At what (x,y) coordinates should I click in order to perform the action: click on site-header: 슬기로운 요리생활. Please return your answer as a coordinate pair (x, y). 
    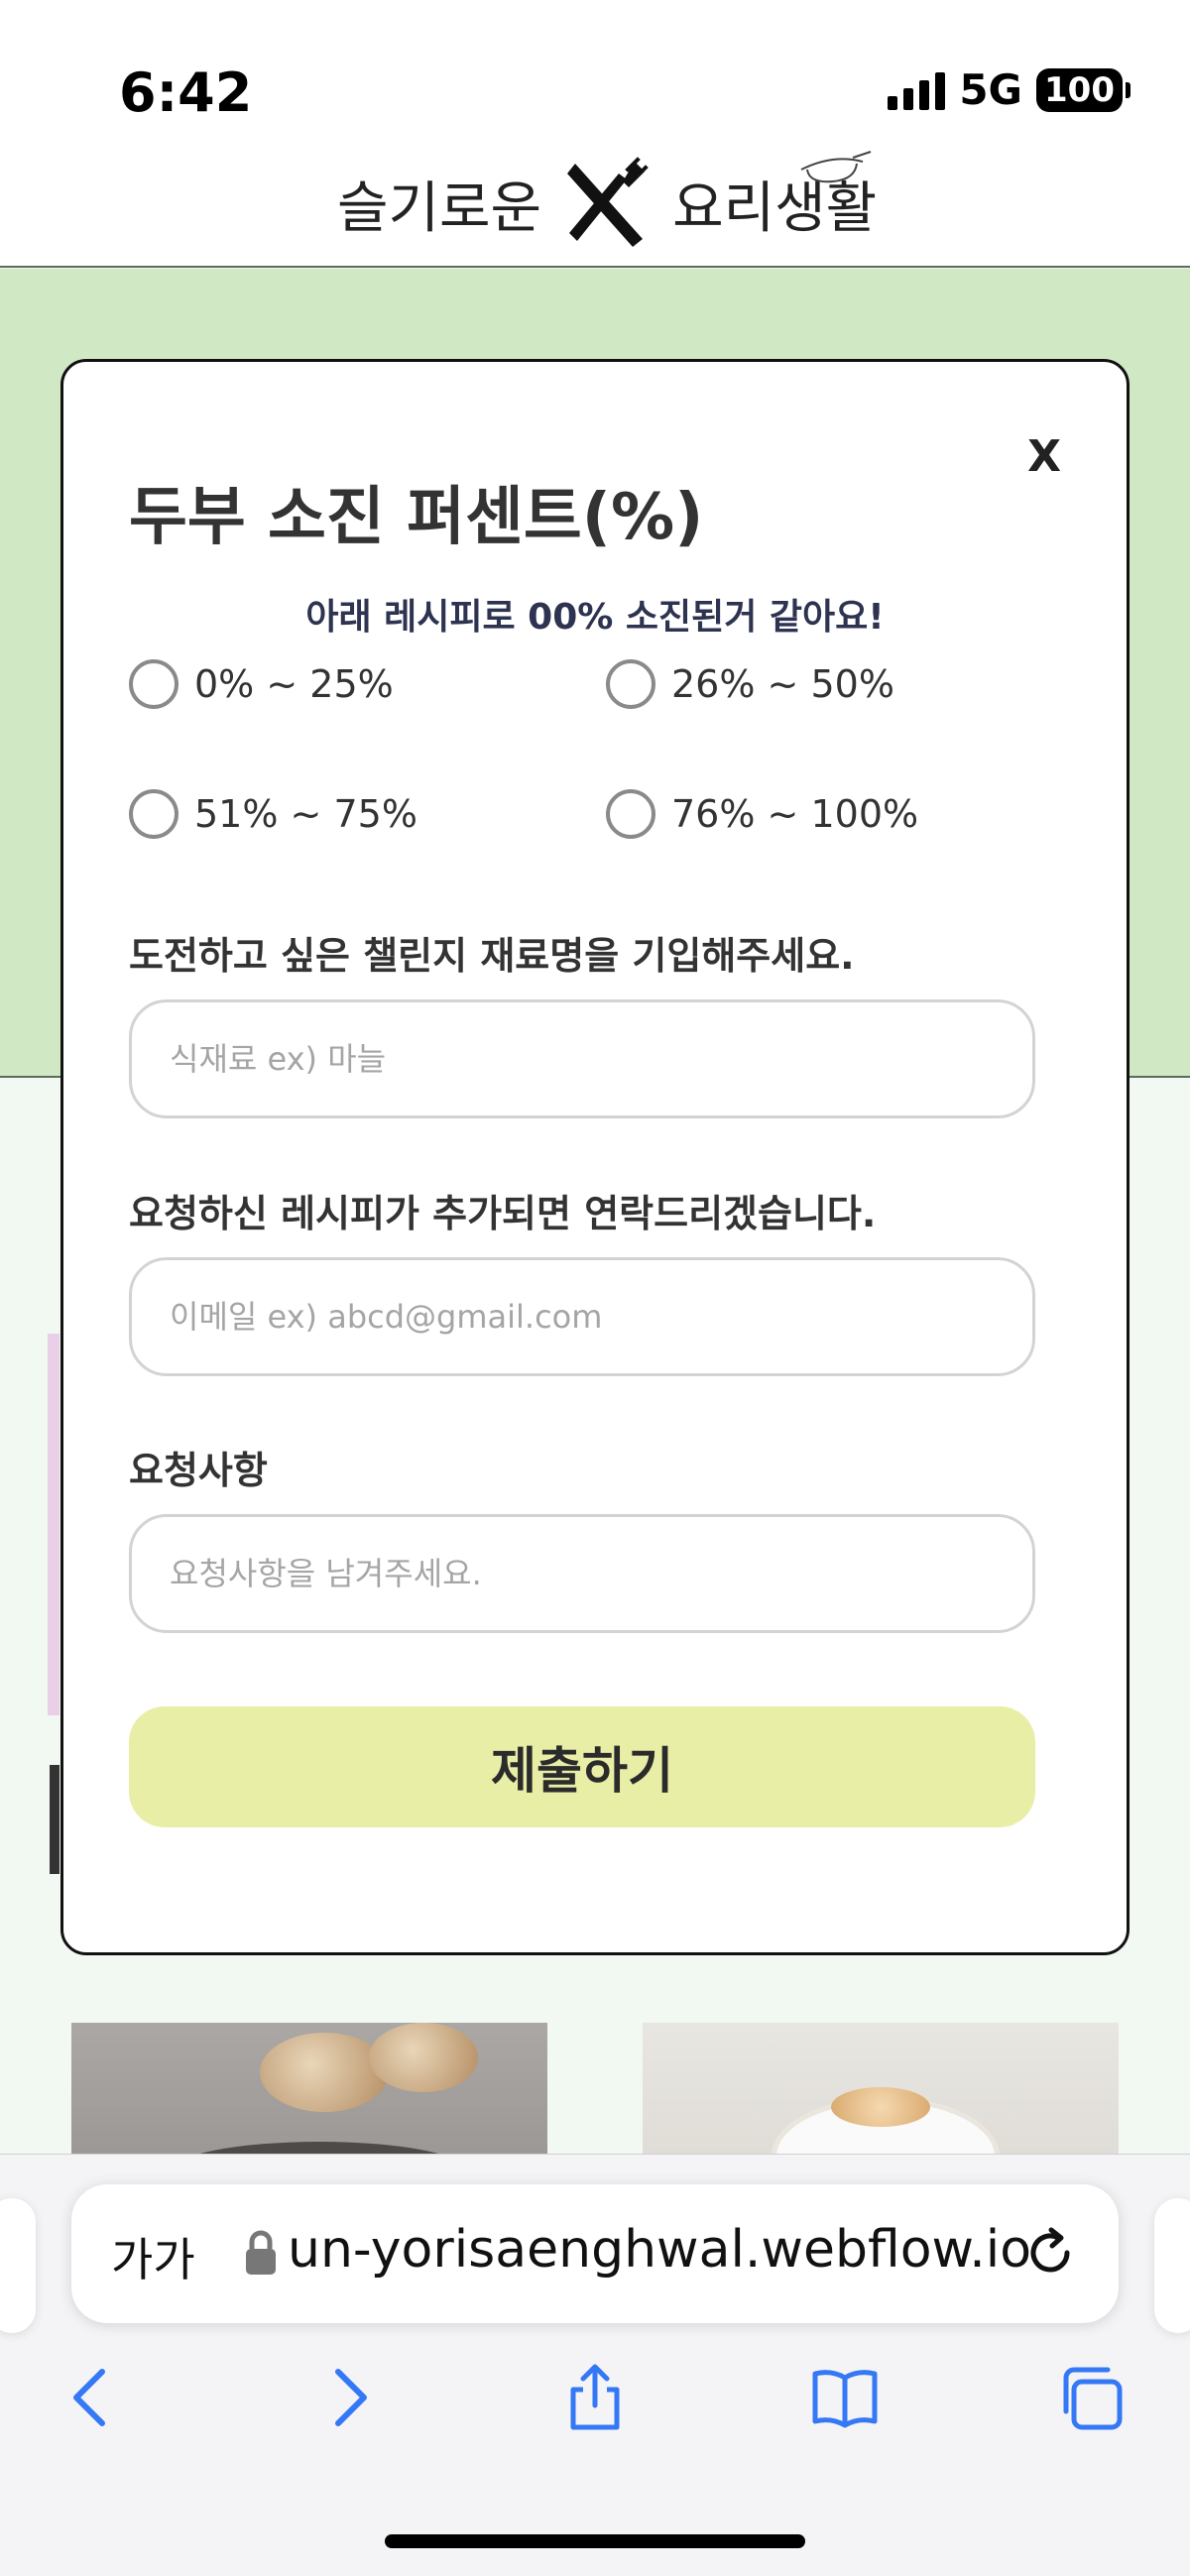
    Looking at the image, I should click on (595, 206).